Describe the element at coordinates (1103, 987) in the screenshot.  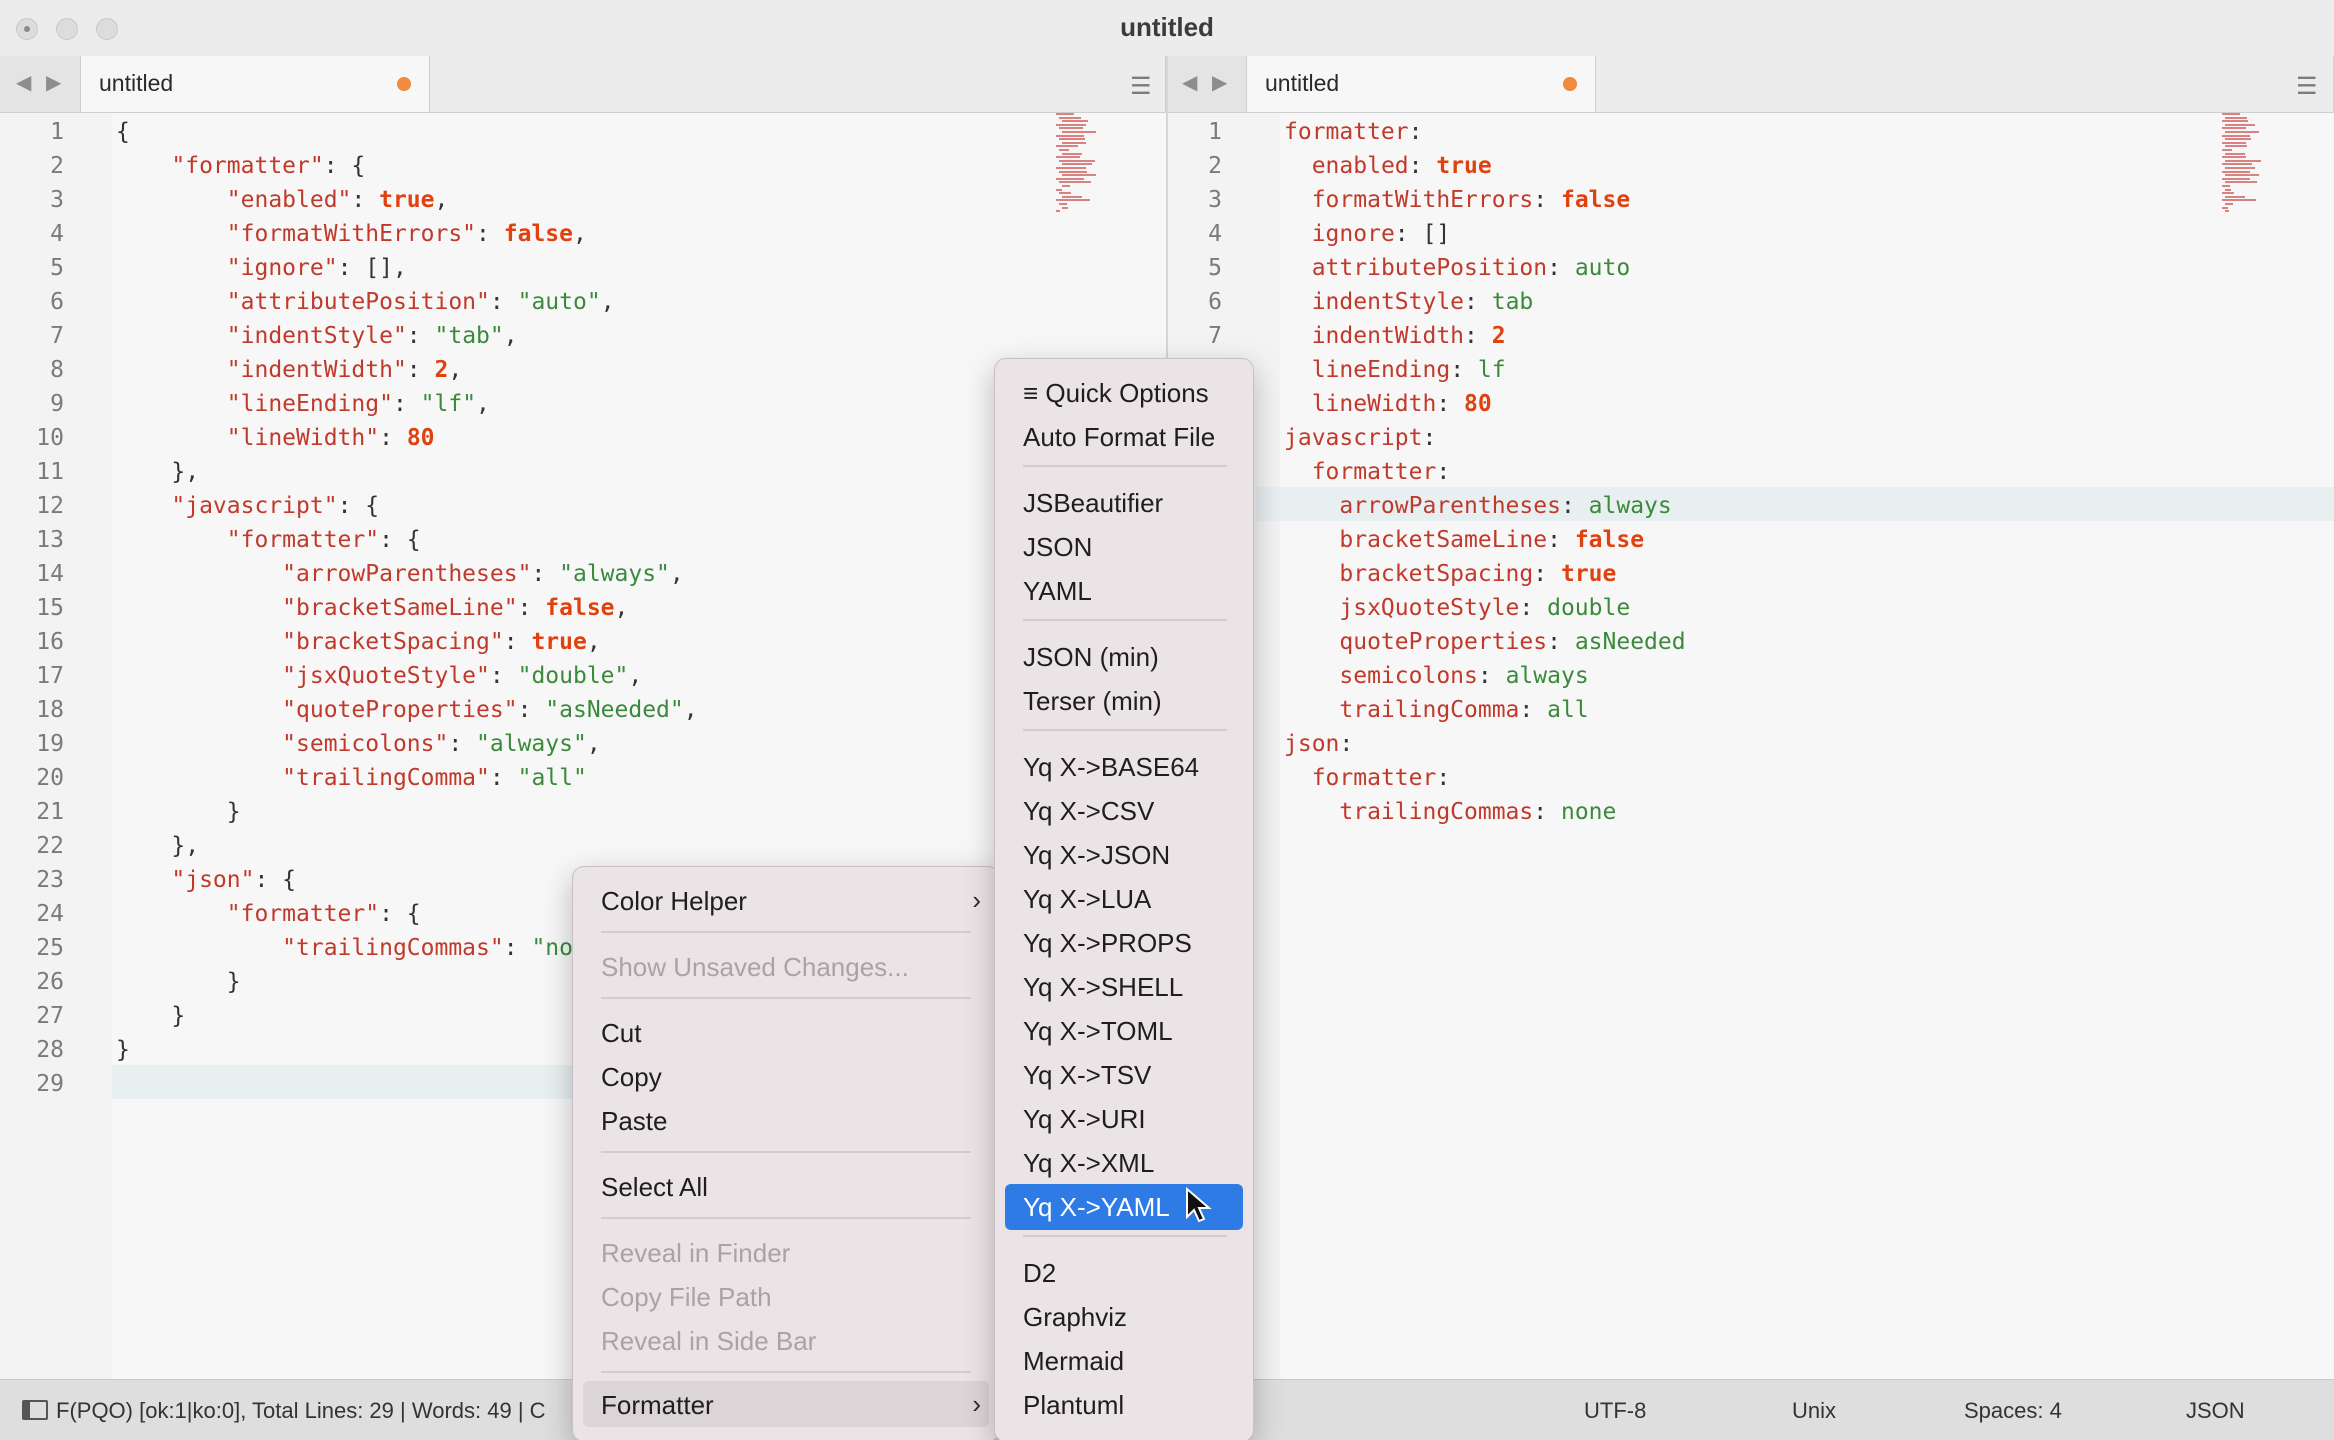
I see `submenu-item-yq-x-shell: Yq X->SHELL` at that location.